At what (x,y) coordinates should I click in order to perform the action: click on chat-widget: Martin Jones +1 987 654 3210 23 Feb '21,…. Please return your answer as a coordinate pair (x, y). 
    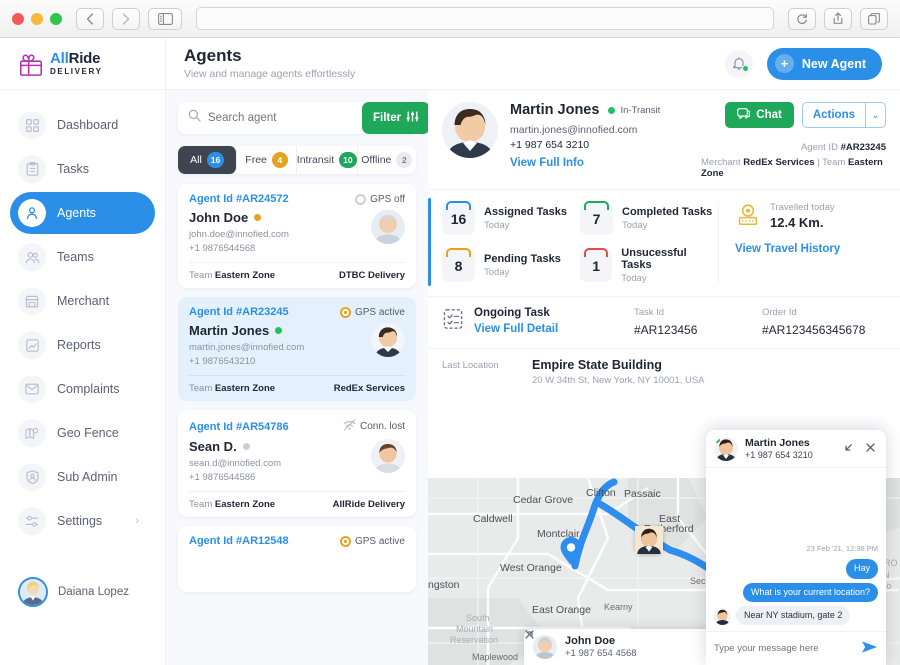
    Looking at the image, I should click on (796, 547).